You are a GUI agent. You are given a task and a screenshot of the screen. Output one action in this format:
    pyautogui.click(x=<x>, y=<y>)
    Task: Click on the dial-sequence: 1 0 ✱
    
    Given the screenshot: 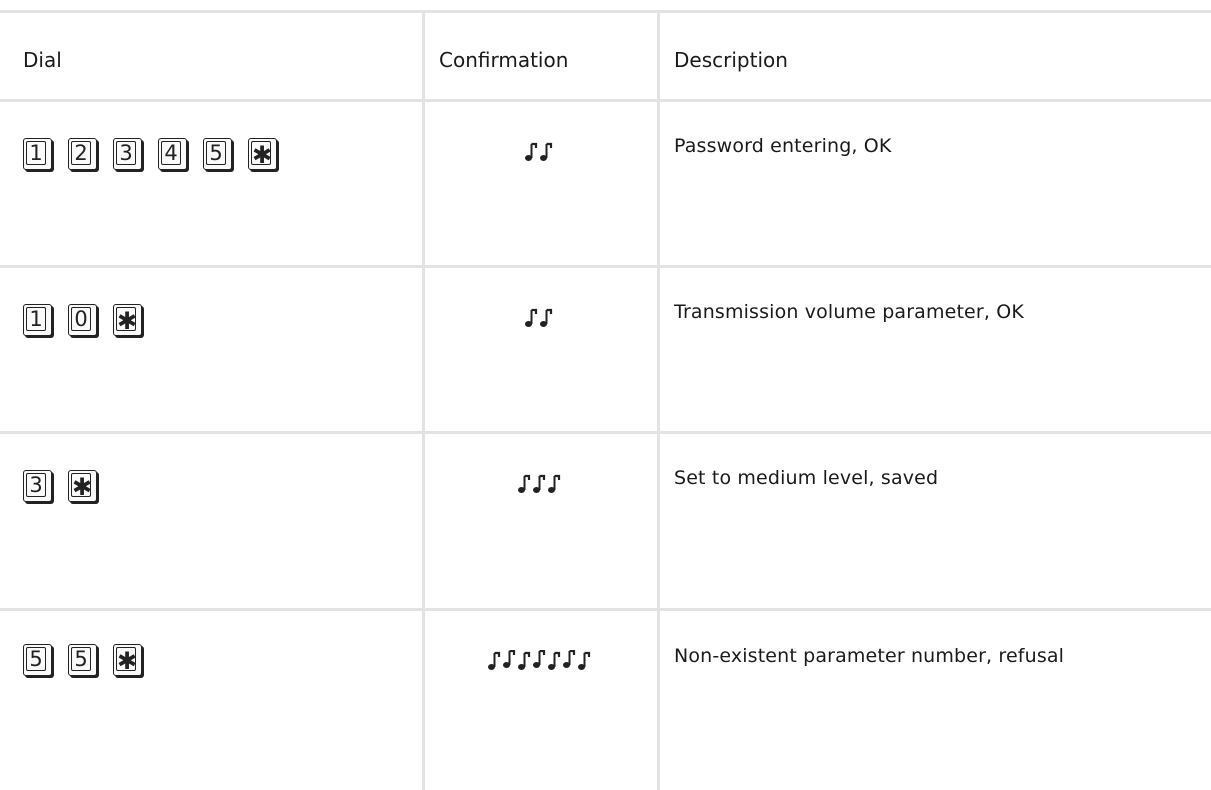 What is the action you would take?
    pyautogui.click(x=90, y=323)
    